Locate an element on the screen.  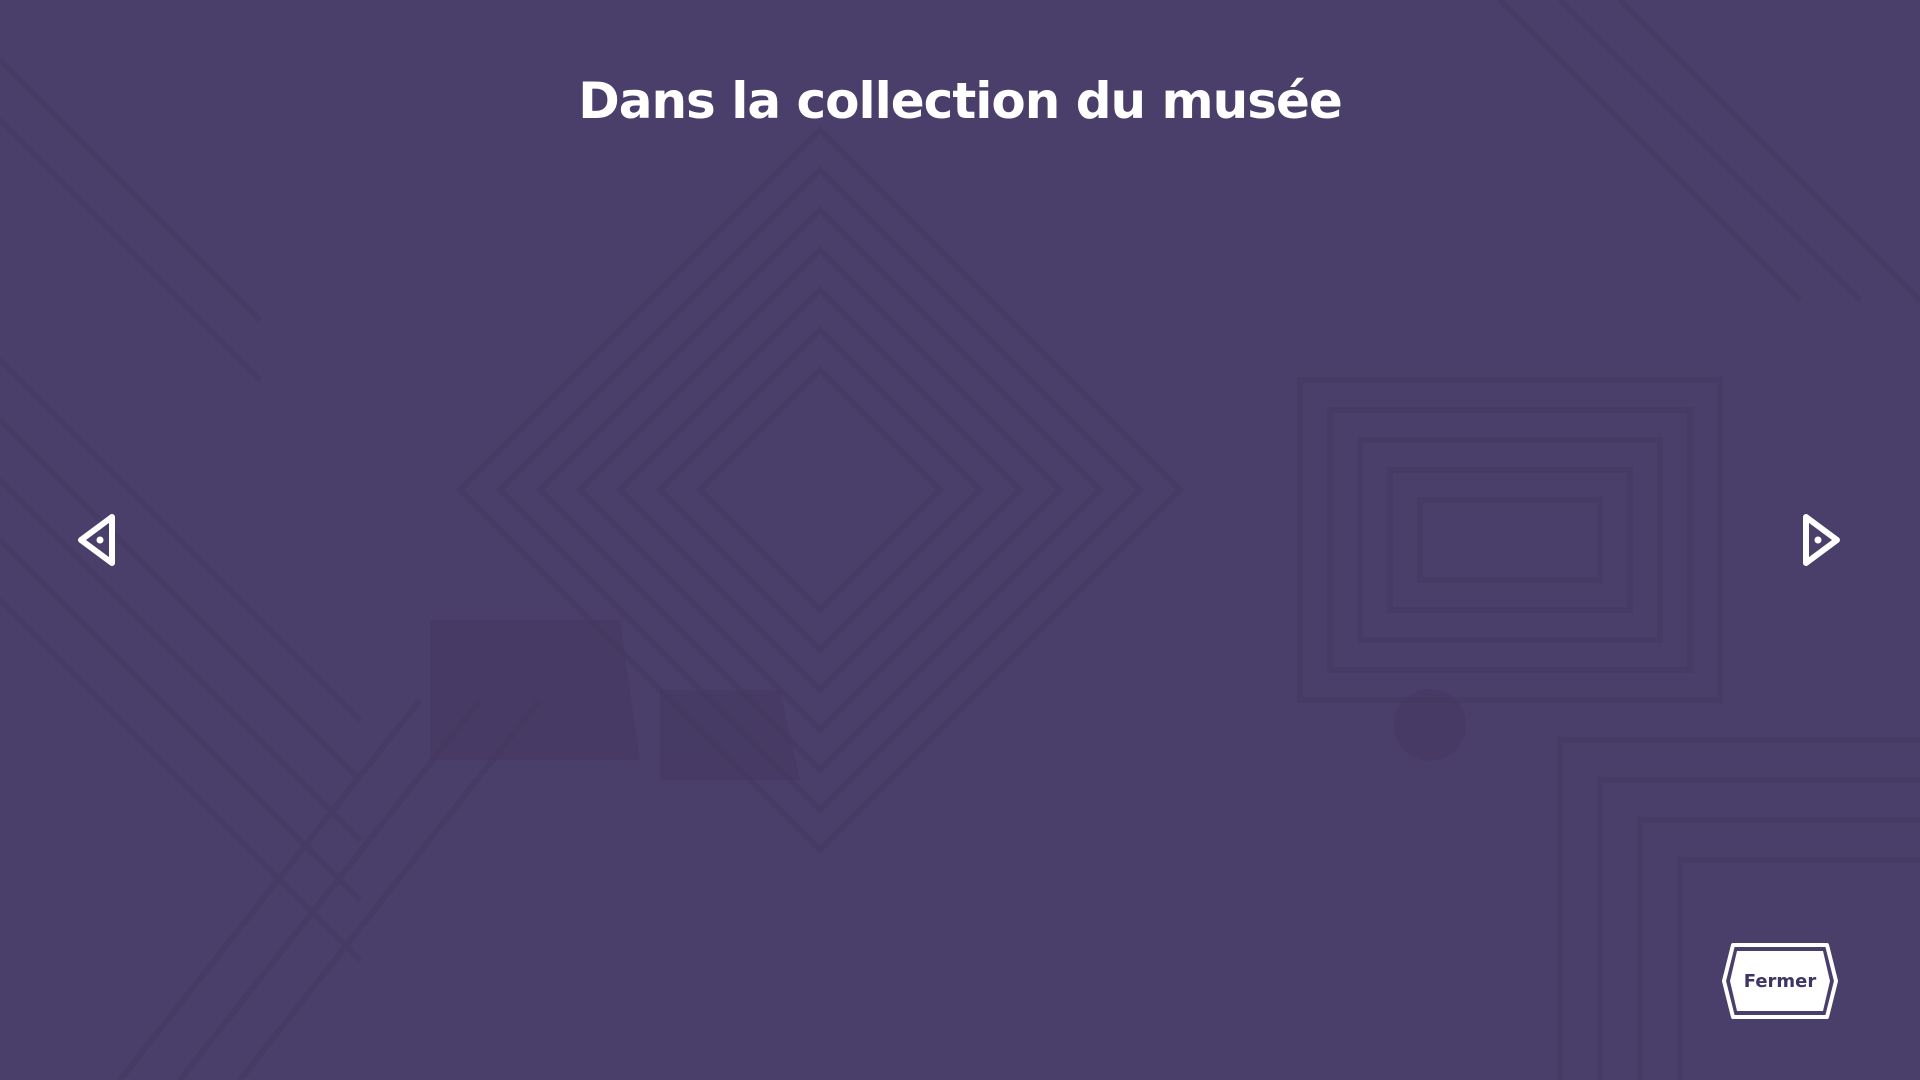
close-button-label: Fermer is located at coordinates (1780, 981).